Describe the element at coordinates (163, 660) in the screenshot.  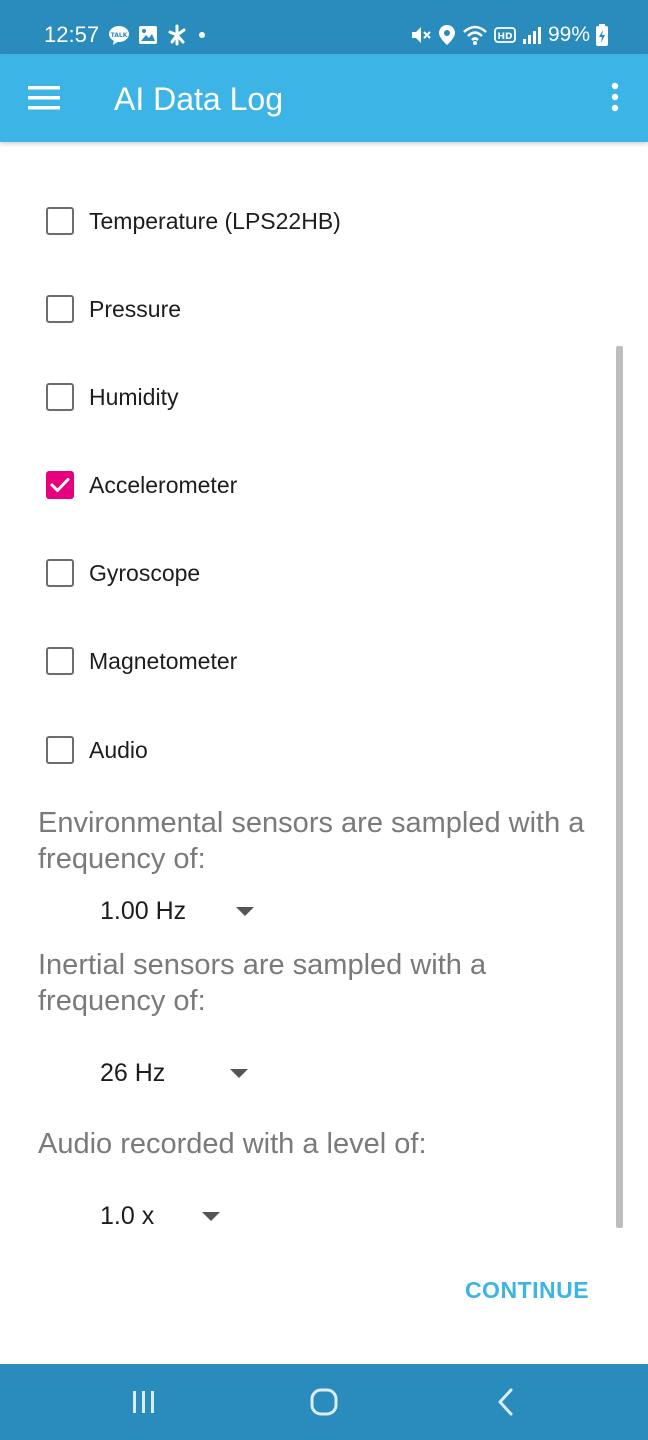
I see `checkbox-label: Magnetometer` at that location.